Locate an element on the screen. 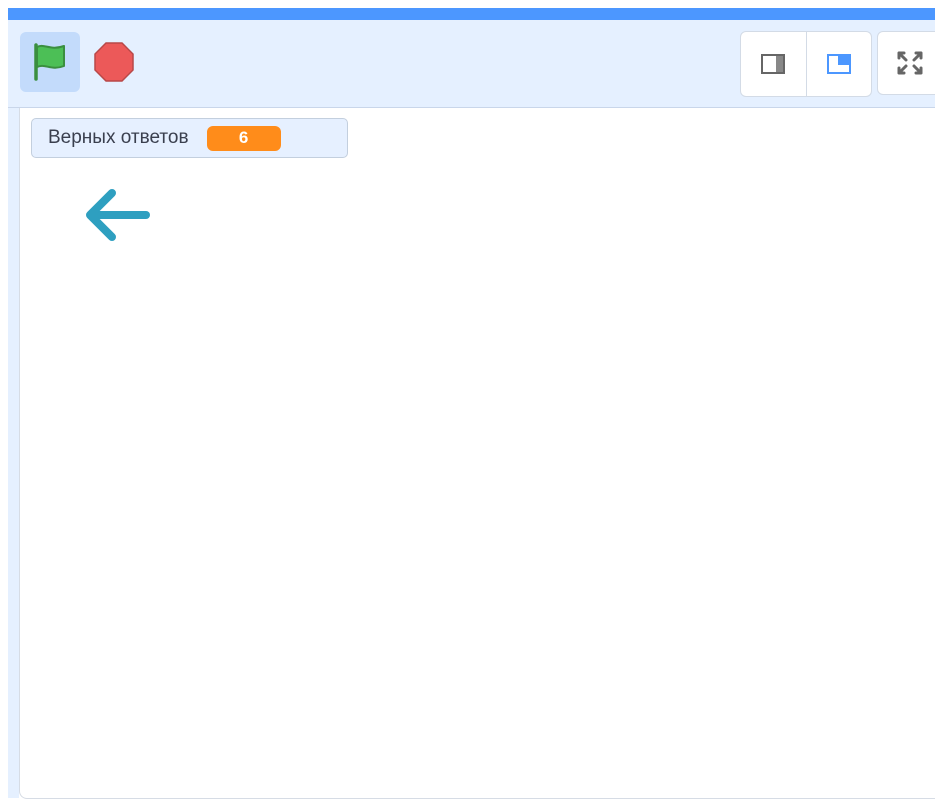 This screenshot has width=935, height=799. stage-left-gutter is located at coordinates (13, 453).